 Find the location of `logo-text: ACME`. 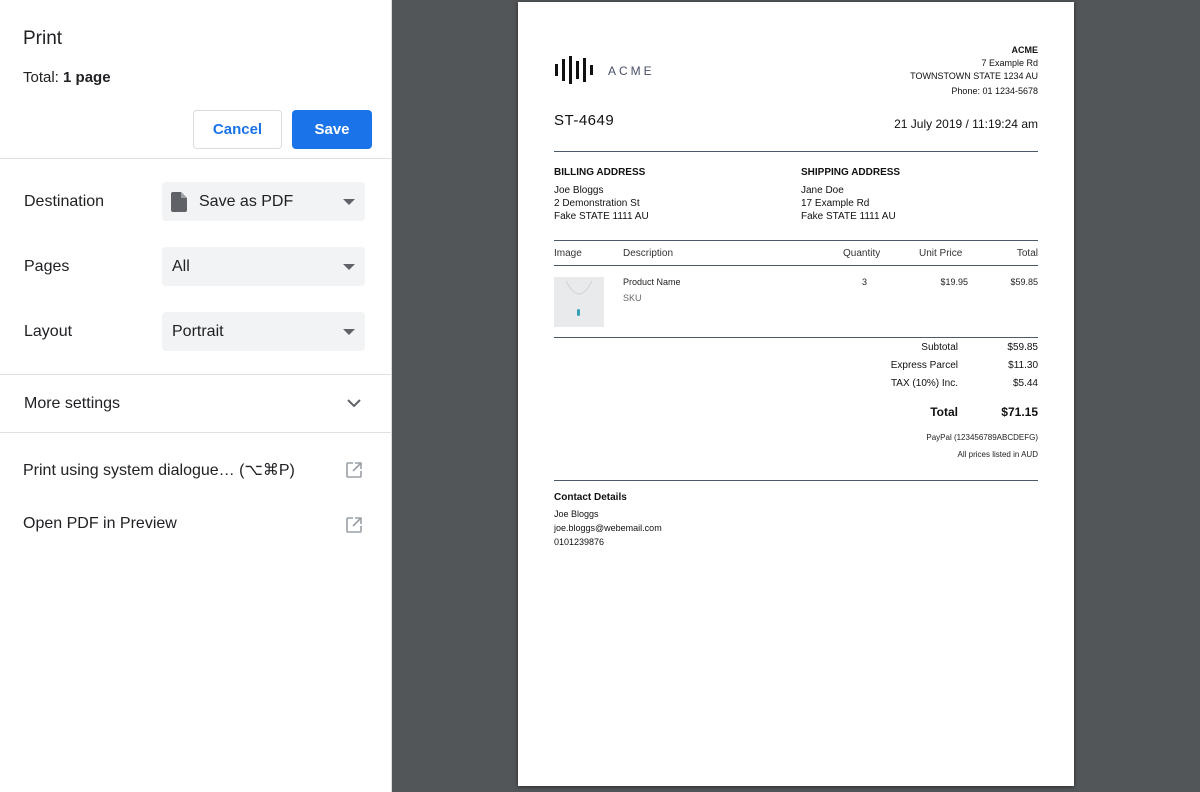

logo-text: ACME is located at coordinates (631, 71).